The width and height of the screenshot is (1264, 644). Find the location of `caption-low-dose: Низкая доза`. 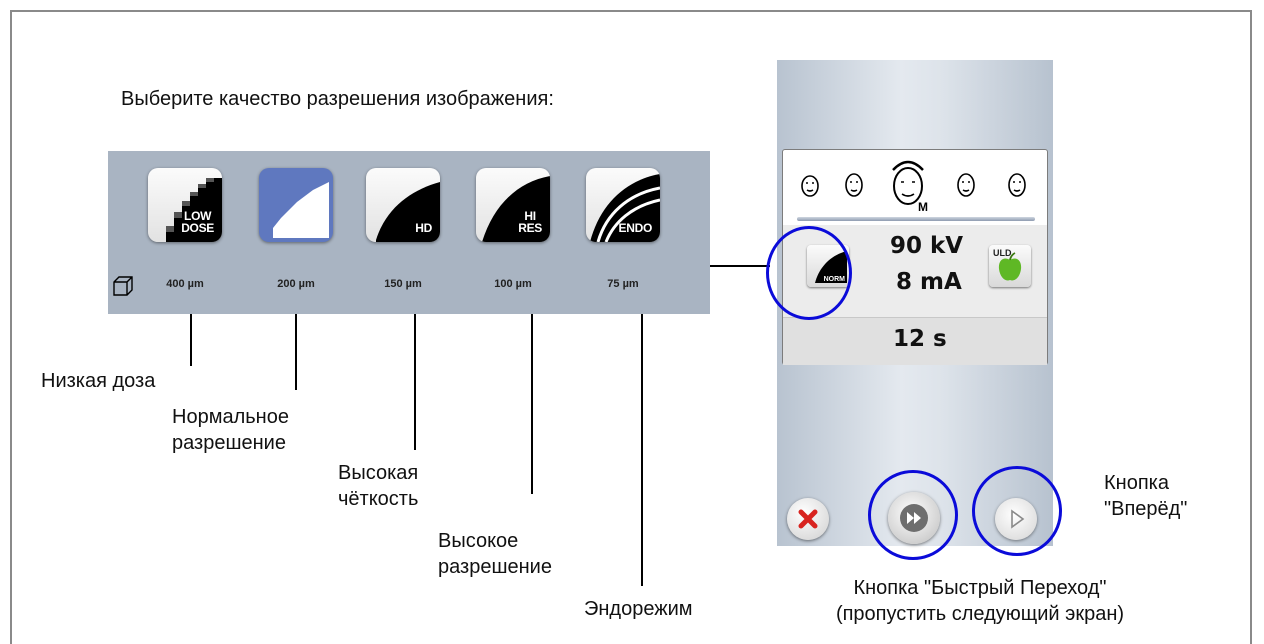

caption-low-dose: Низкая доза is located at coordinates (98, 381).